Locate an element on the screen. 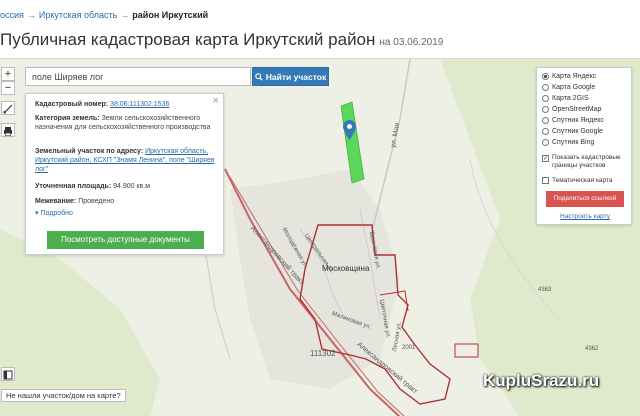 This screenshot has height=416, width=640. panel-icon is located at coordinates (8, 375).